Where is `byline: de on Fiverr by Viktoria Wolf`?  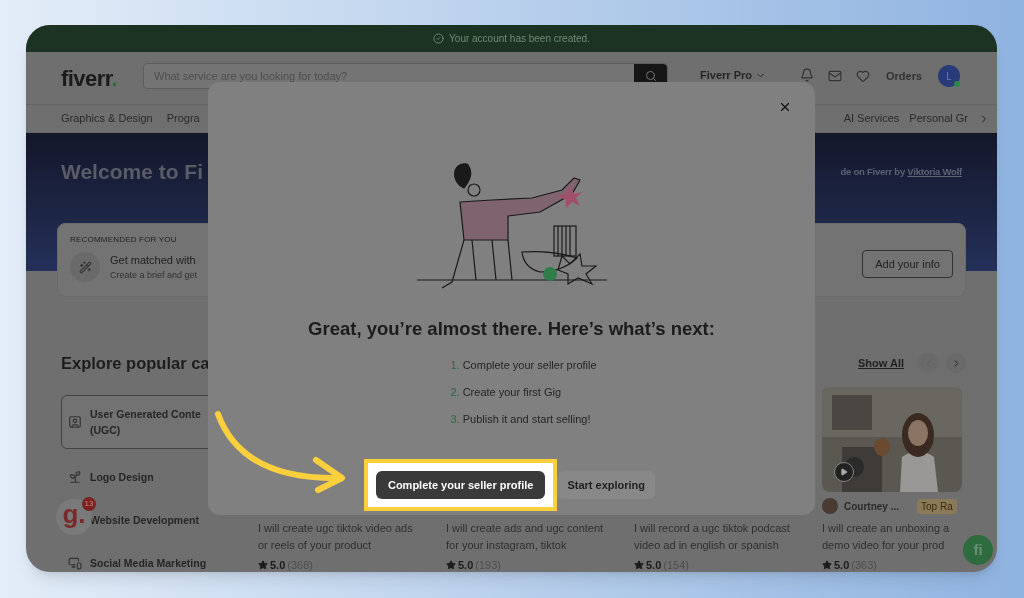 byline: de on Fiverr by Viktoria Wolf is located at coordinates (901, 171).